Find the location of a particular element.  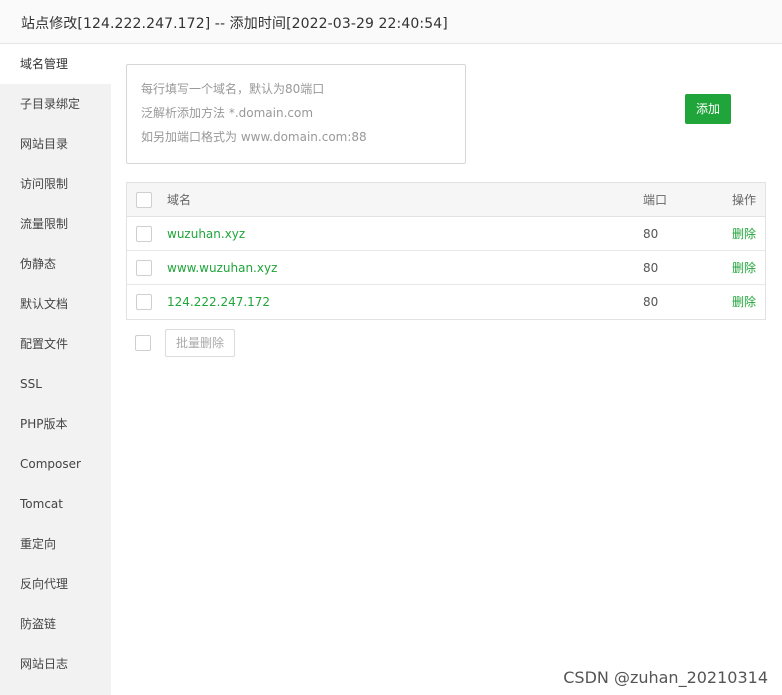

csdn-watermark: CSDN @zuhan_20210314 is located at coordinates (665, 677).